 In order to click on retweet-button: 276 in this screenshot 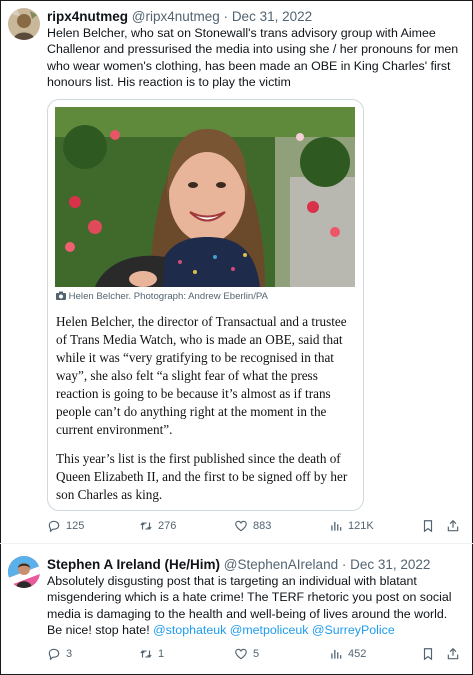, I will do `click(157, 526)`.